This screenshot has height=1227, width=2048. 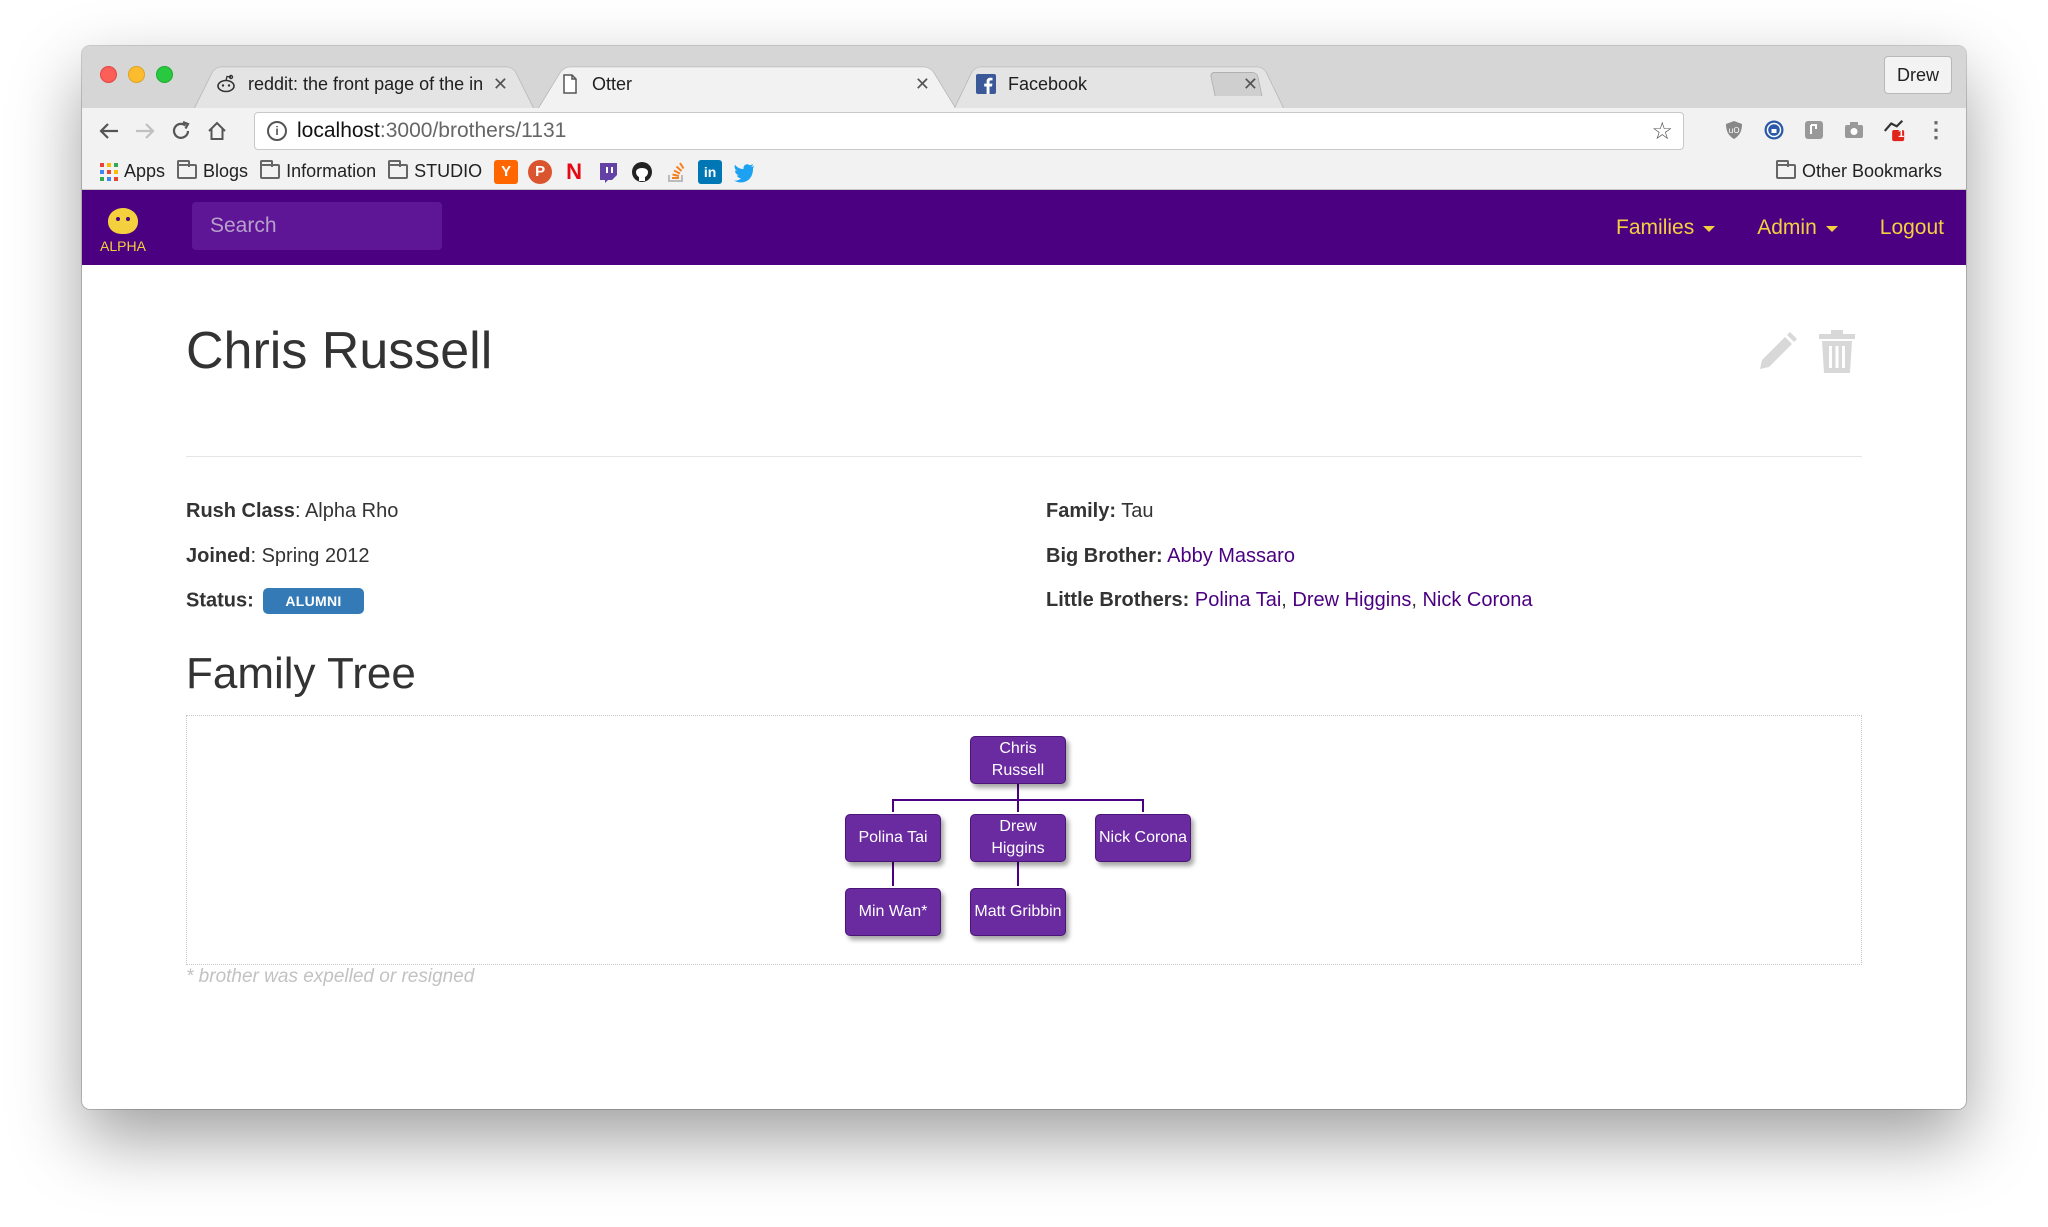 I want to click on bookmark-label: Information, so click(x=331, y=171).